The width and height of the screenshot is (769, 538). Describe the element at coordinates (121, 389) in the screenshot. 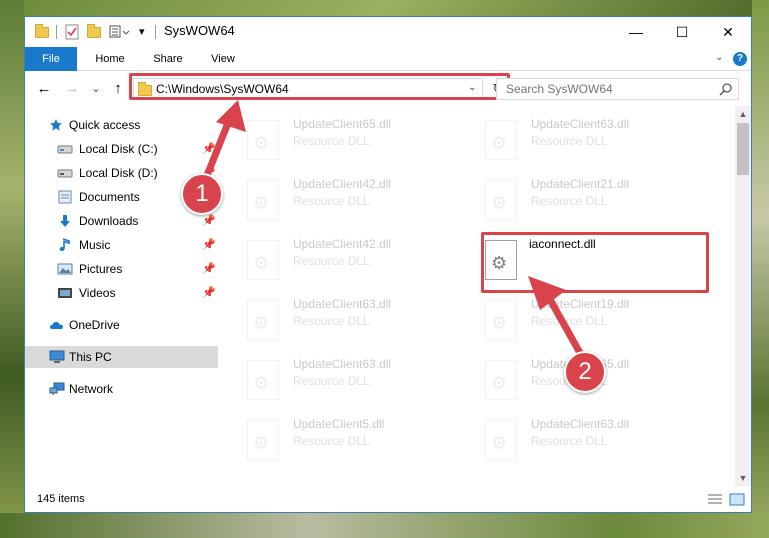

I see `sidebar-item-network: Network` at that location.